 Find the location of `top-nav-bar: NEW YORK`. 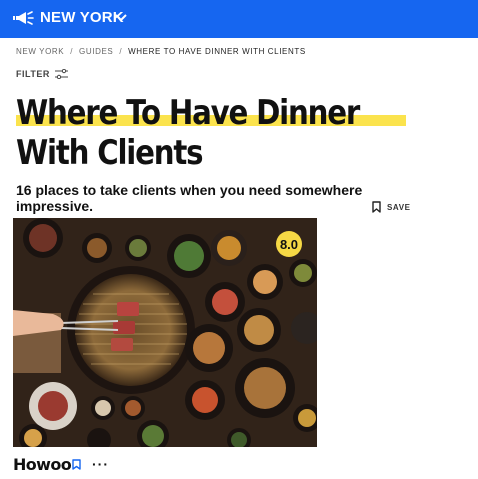

top-nav-bar: NEW YORK is located at coordinates (239, 19).